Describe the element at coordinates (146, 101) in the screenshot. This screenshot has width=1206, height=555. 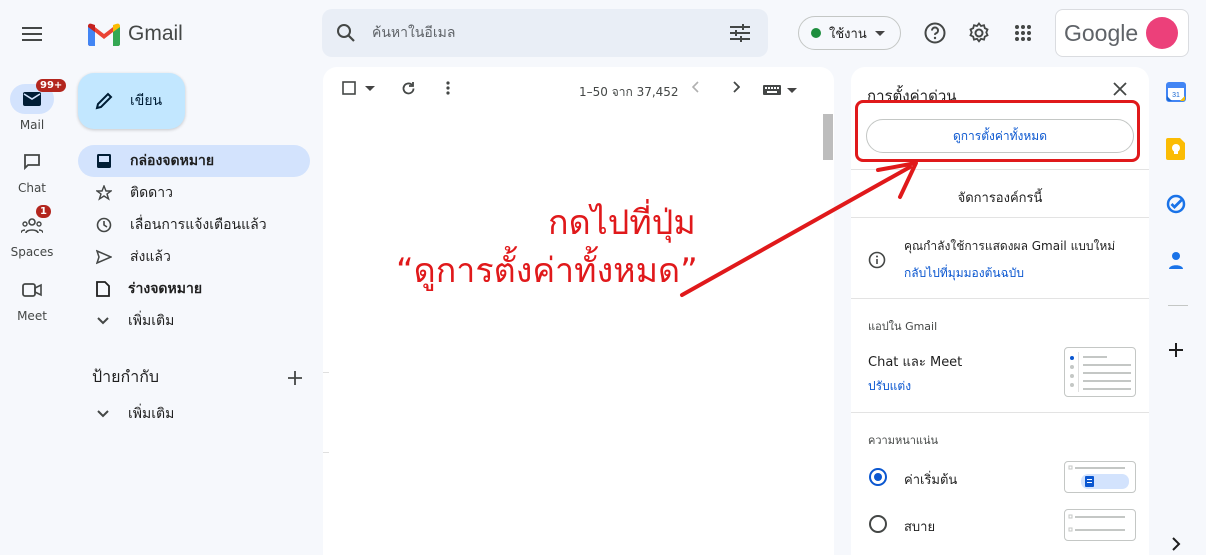
I see `compose-label: เขียน` at that location.